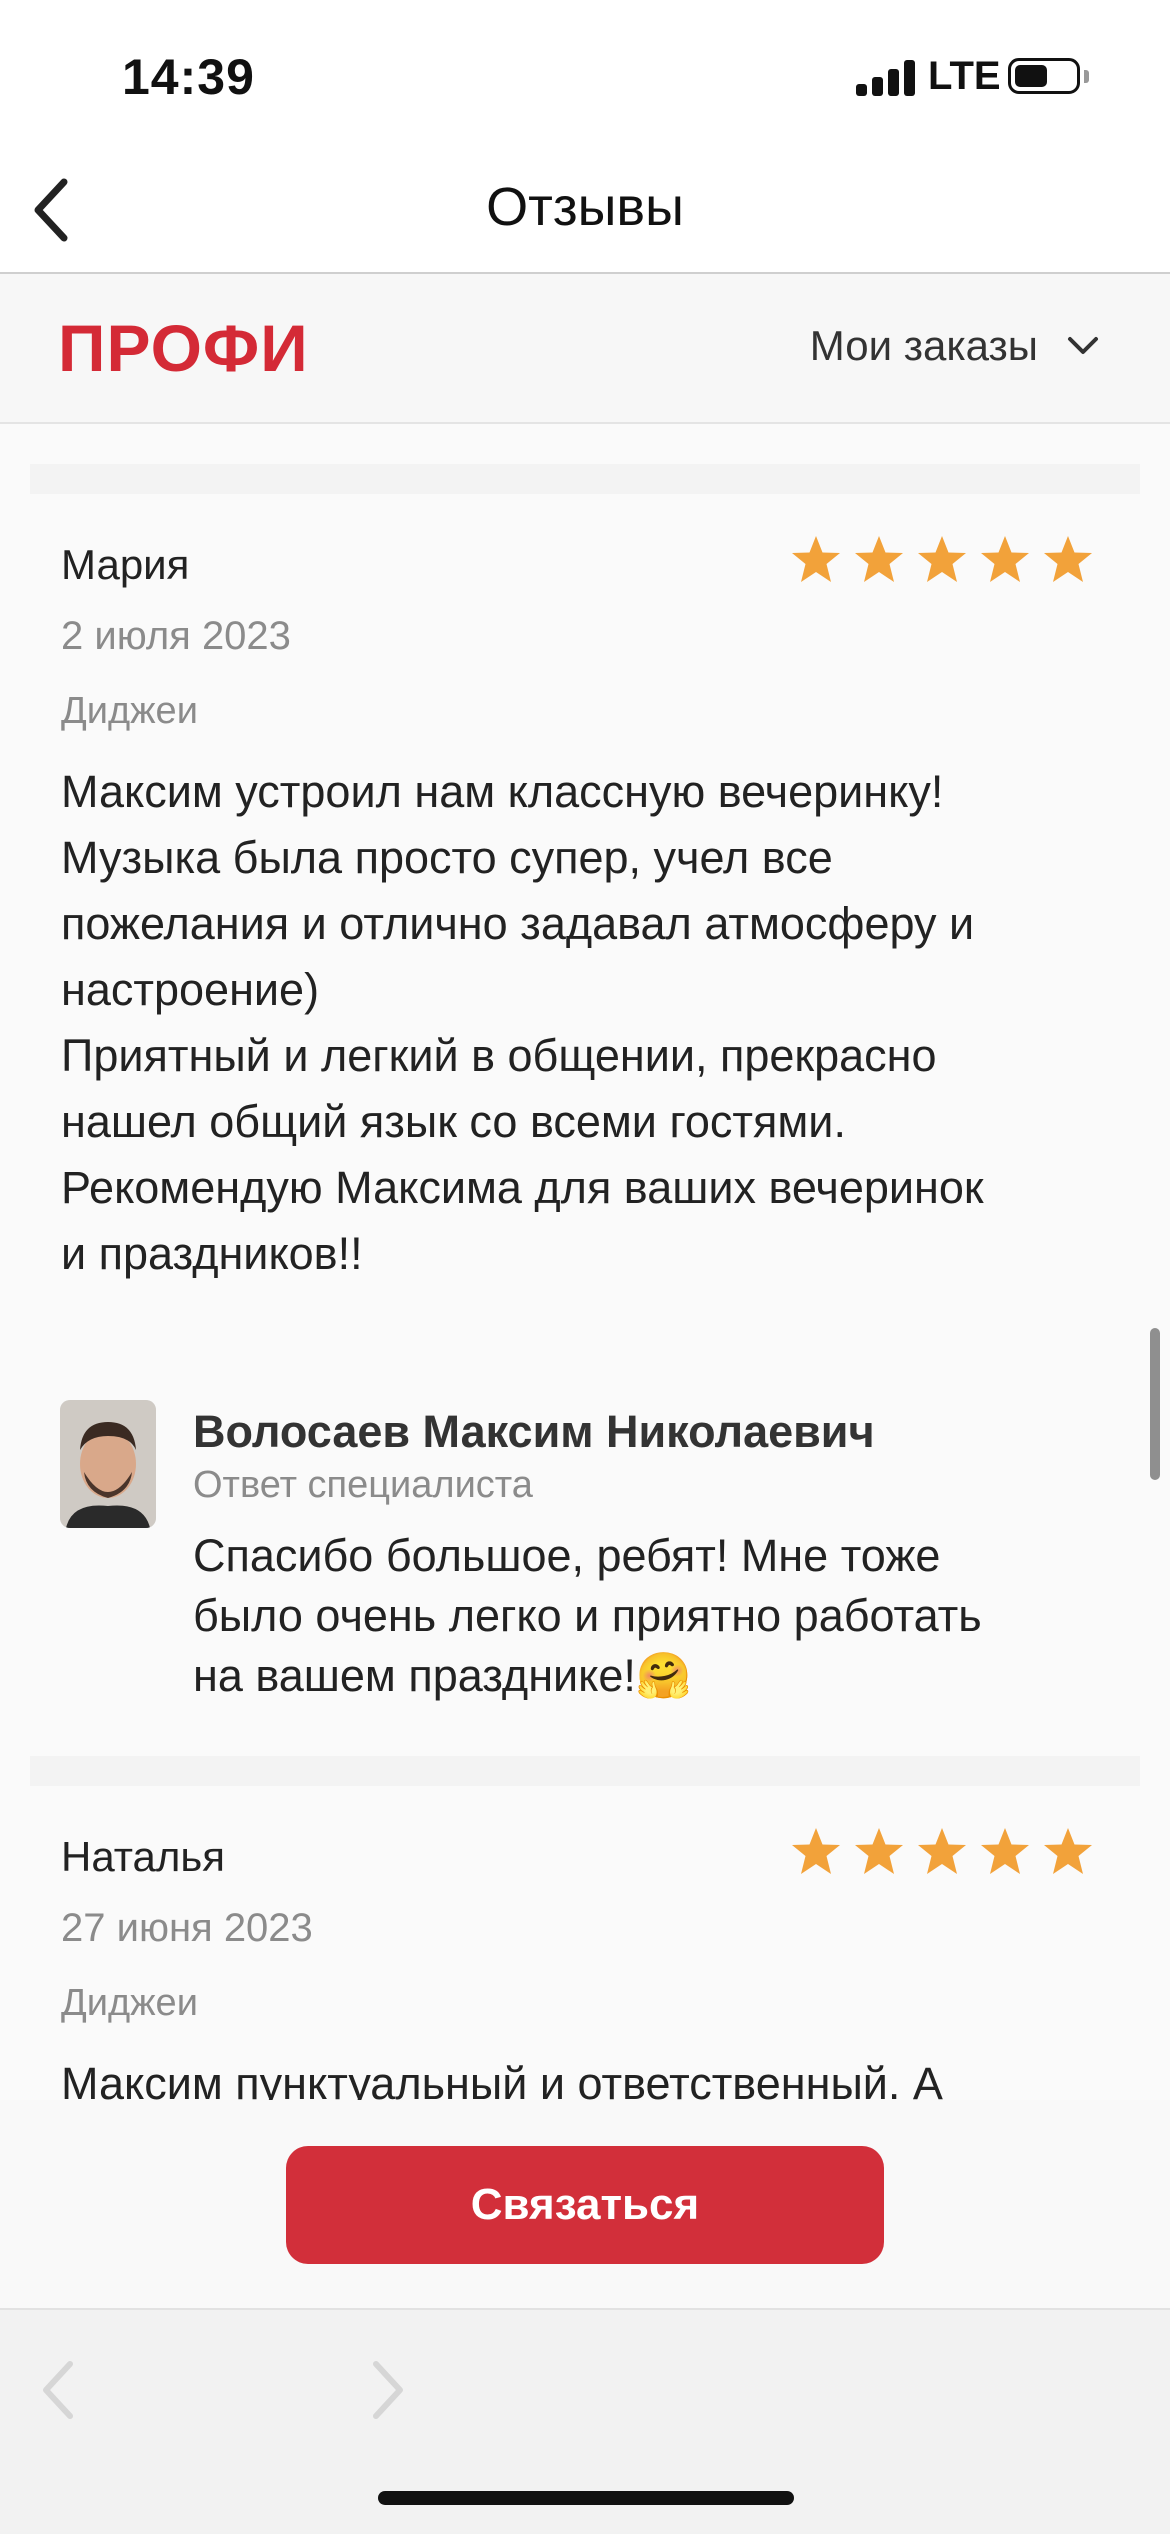 Image resolution: width=1170 pixels, height=2534 pixels. I want to click on review-date: 2 июля 2023, so click(176, 636).